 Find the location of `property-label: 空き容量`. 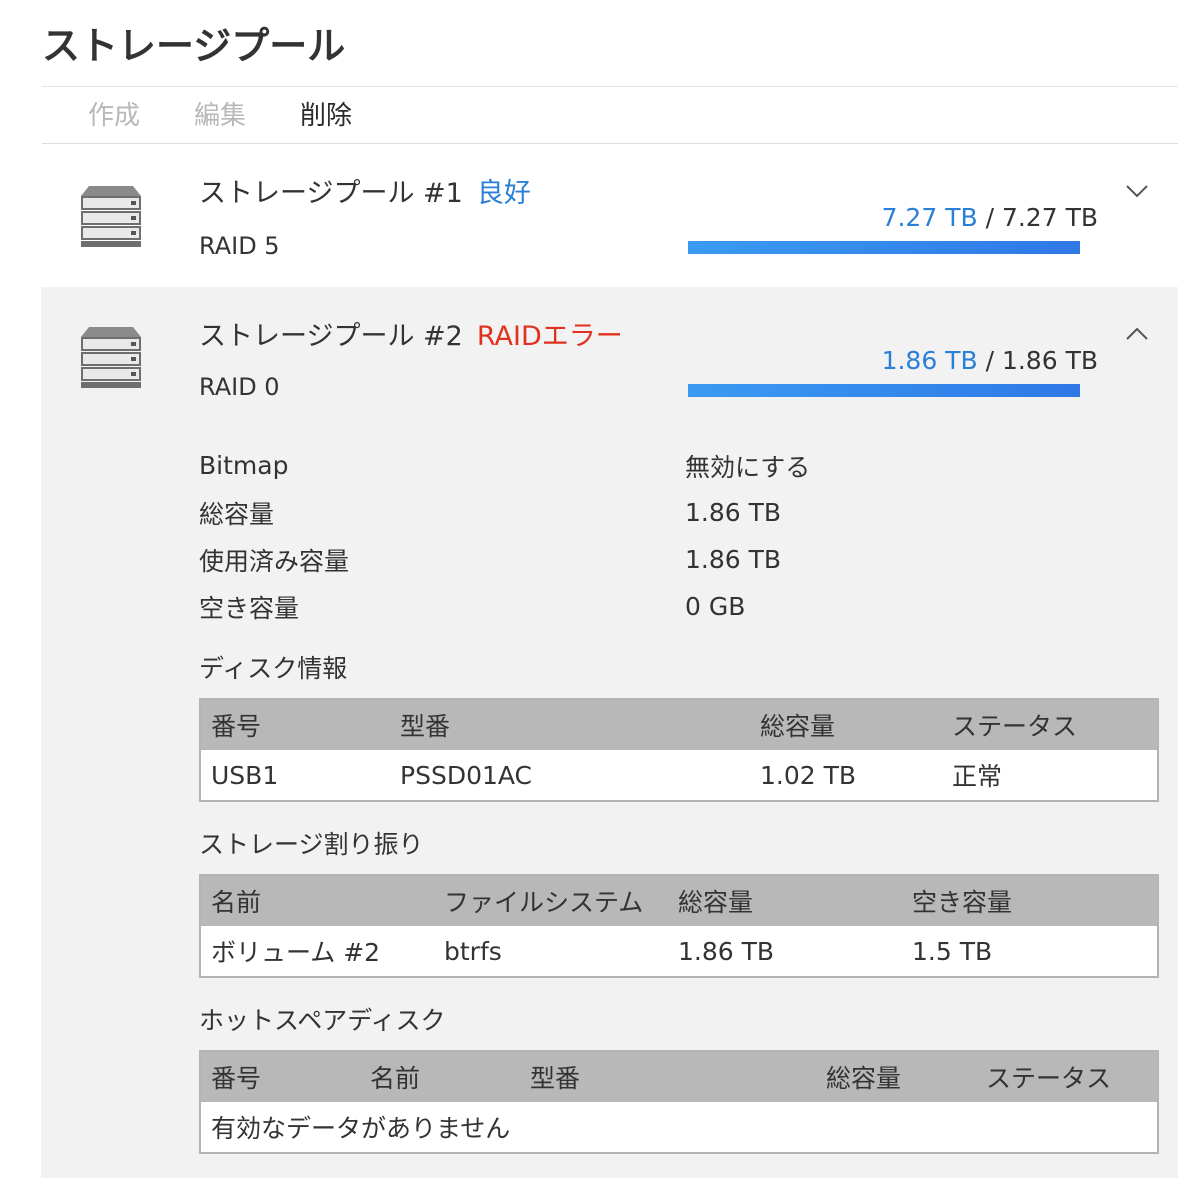

property-label: 空き容量 is located at coordinates (249, 608).